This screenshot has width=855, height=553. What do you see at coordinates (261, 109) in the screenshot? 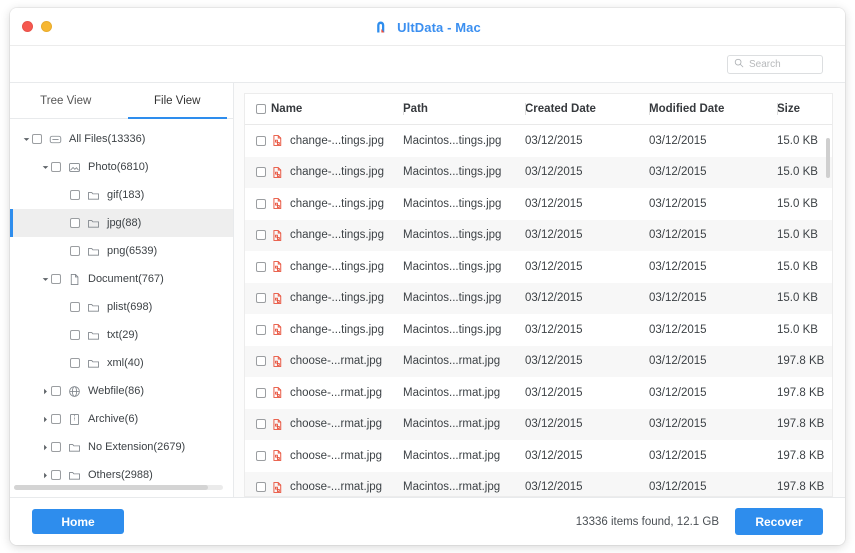
I see `select-all-checkbox` at bounding box center [261, 109].